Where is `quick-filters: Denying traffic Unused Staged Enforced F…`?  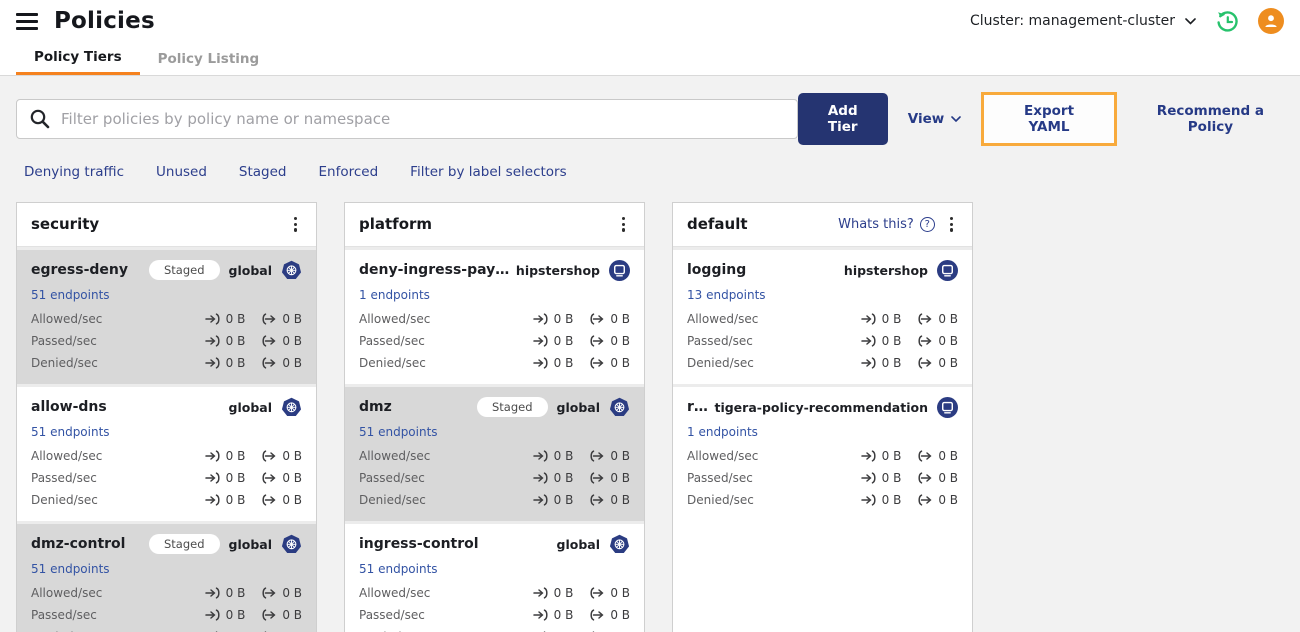
quick-filters: Denying traffic Unused Staged Enforced F… is located at coordinates (654, 172).